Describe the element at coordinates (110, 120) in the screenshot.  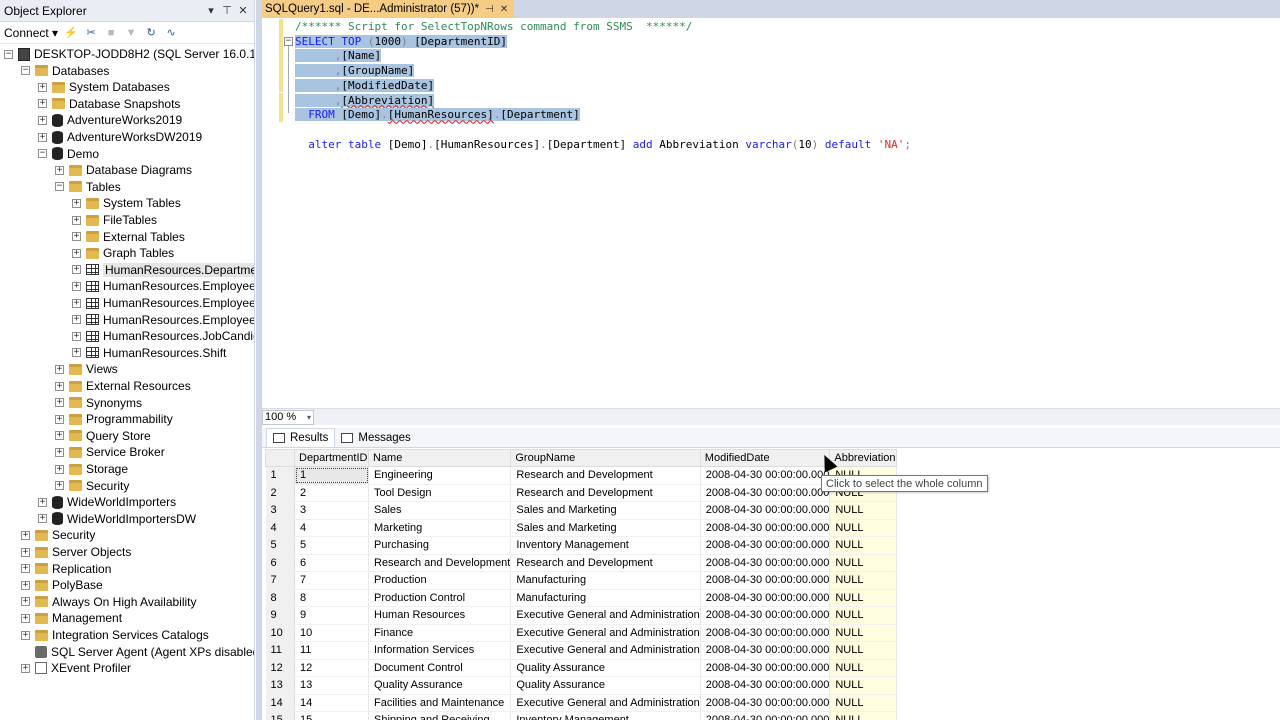
I see `tree-node-adventureworks2019: + AdventureWorks2019` at that location.